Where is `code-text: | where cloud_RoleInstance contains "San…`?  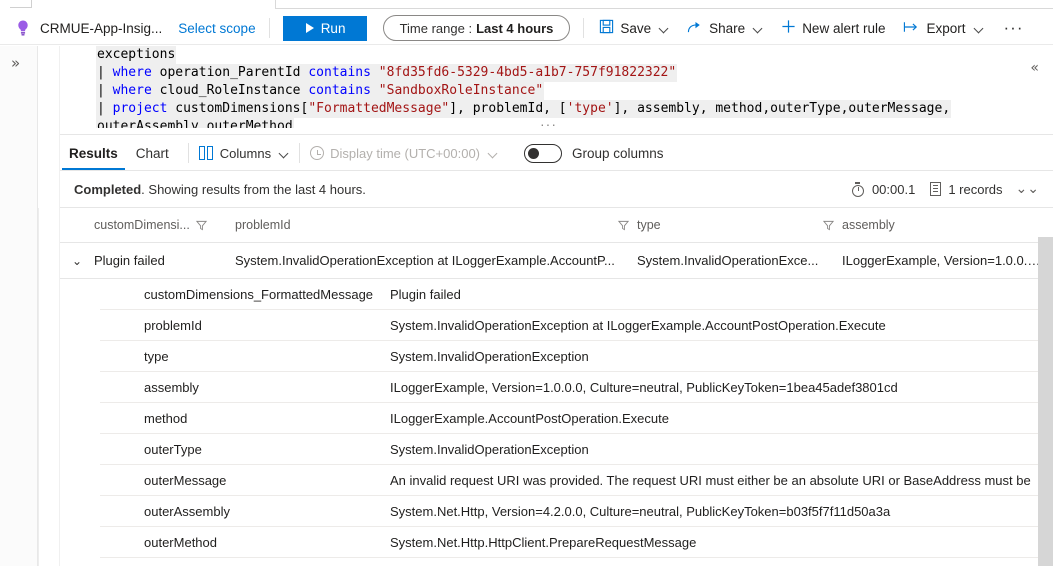
code-text: | where cloud_RoleInstance contains "San… is located at coordinates (320, 91).